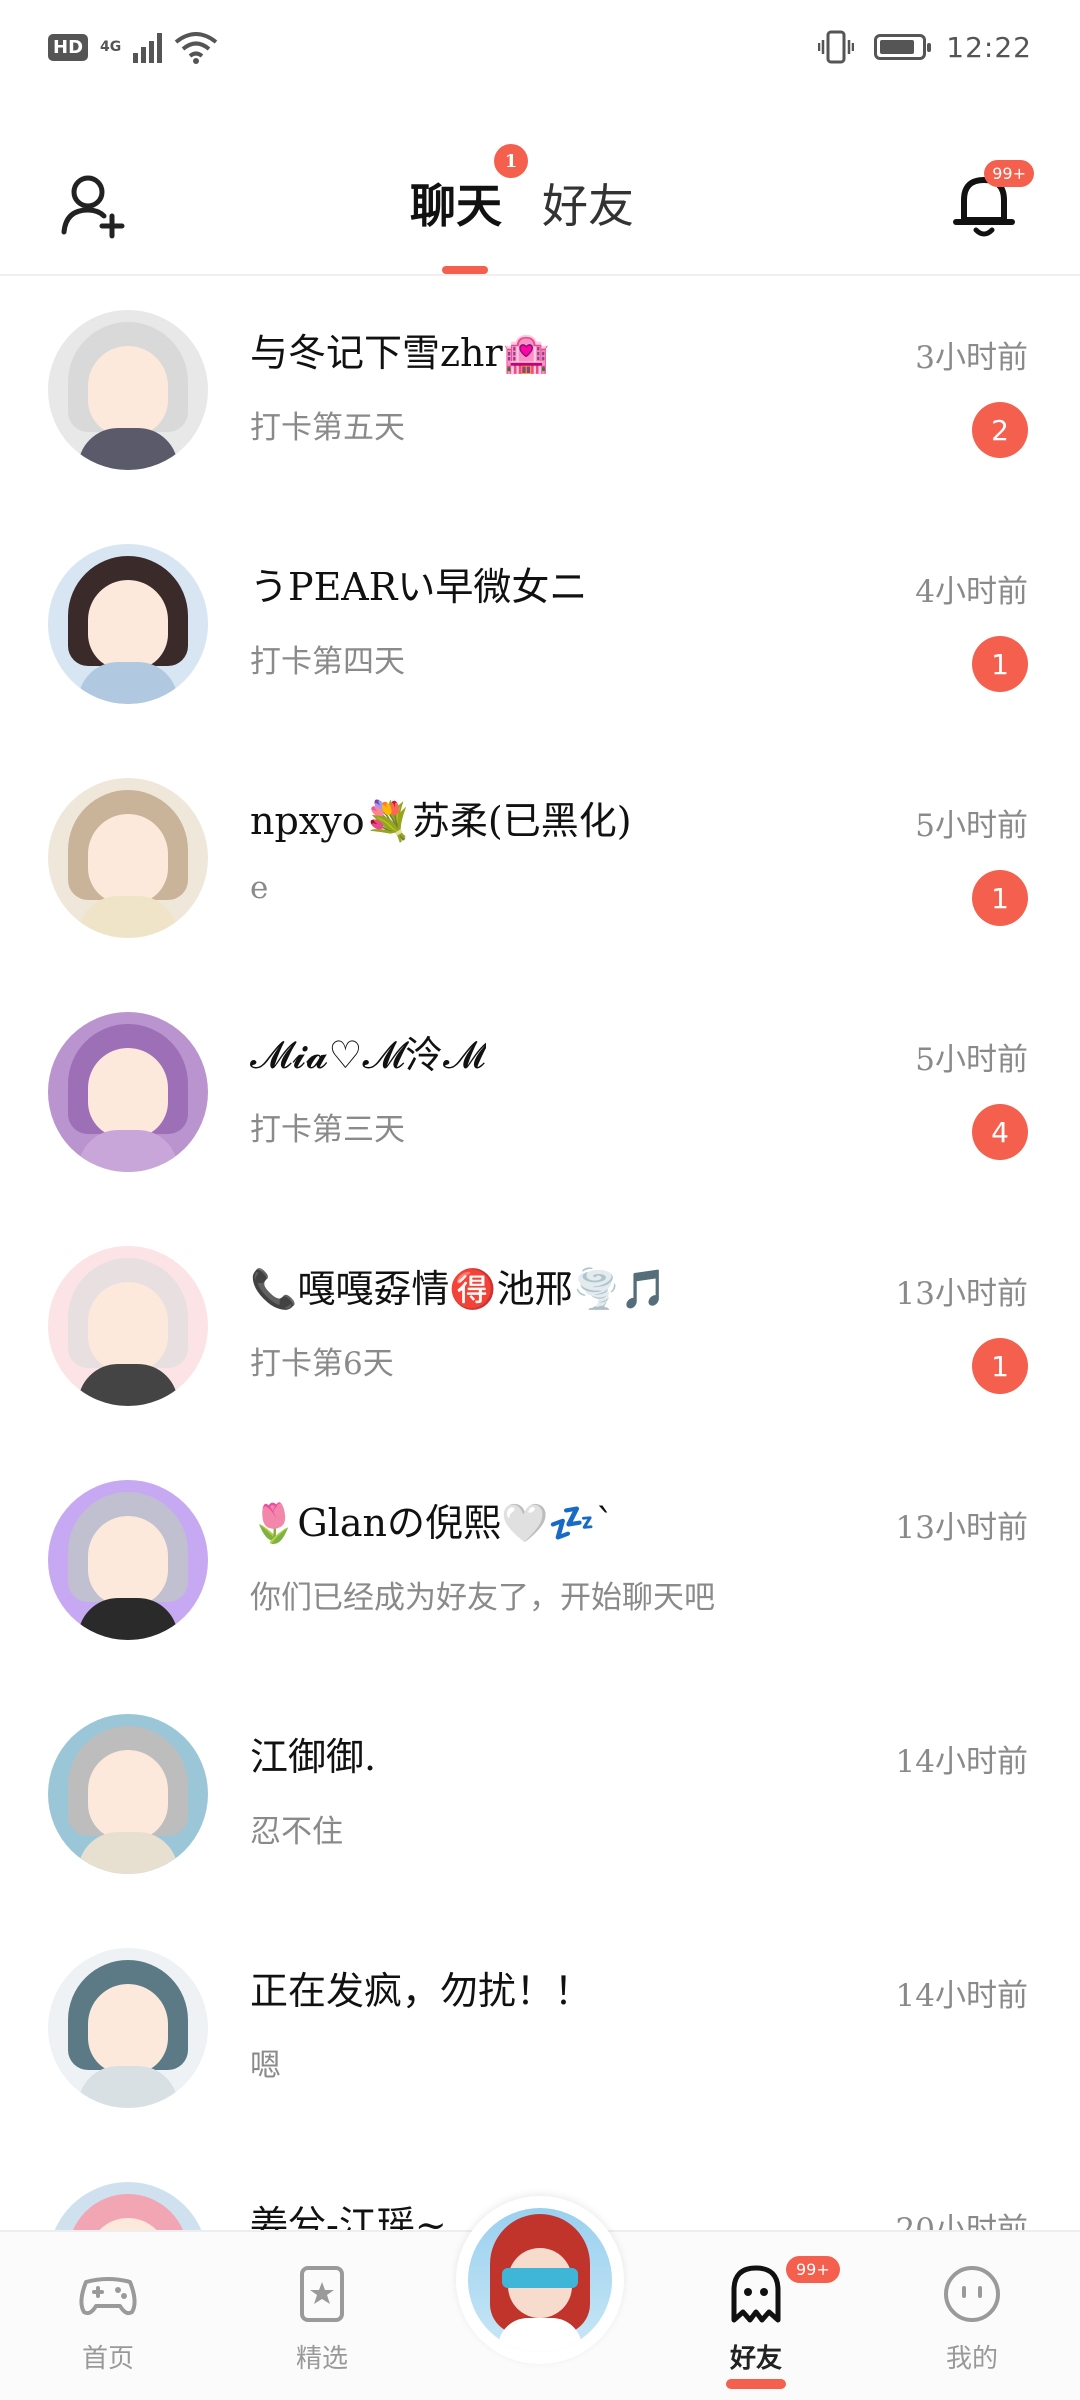 This screenshot has width=1080, height=2400. I want to click on chat-name: 江御御., so click(313, 1757).